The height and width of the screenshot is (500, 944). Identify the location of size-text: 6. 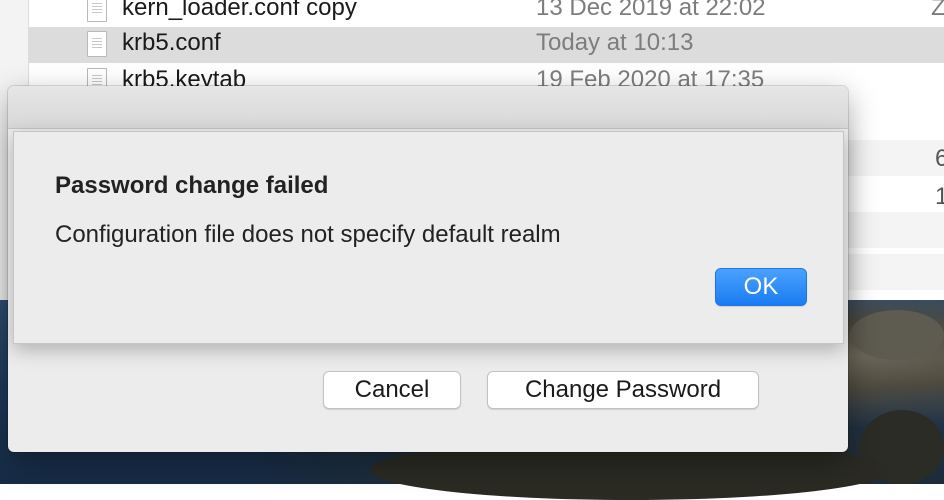
(939, 158).